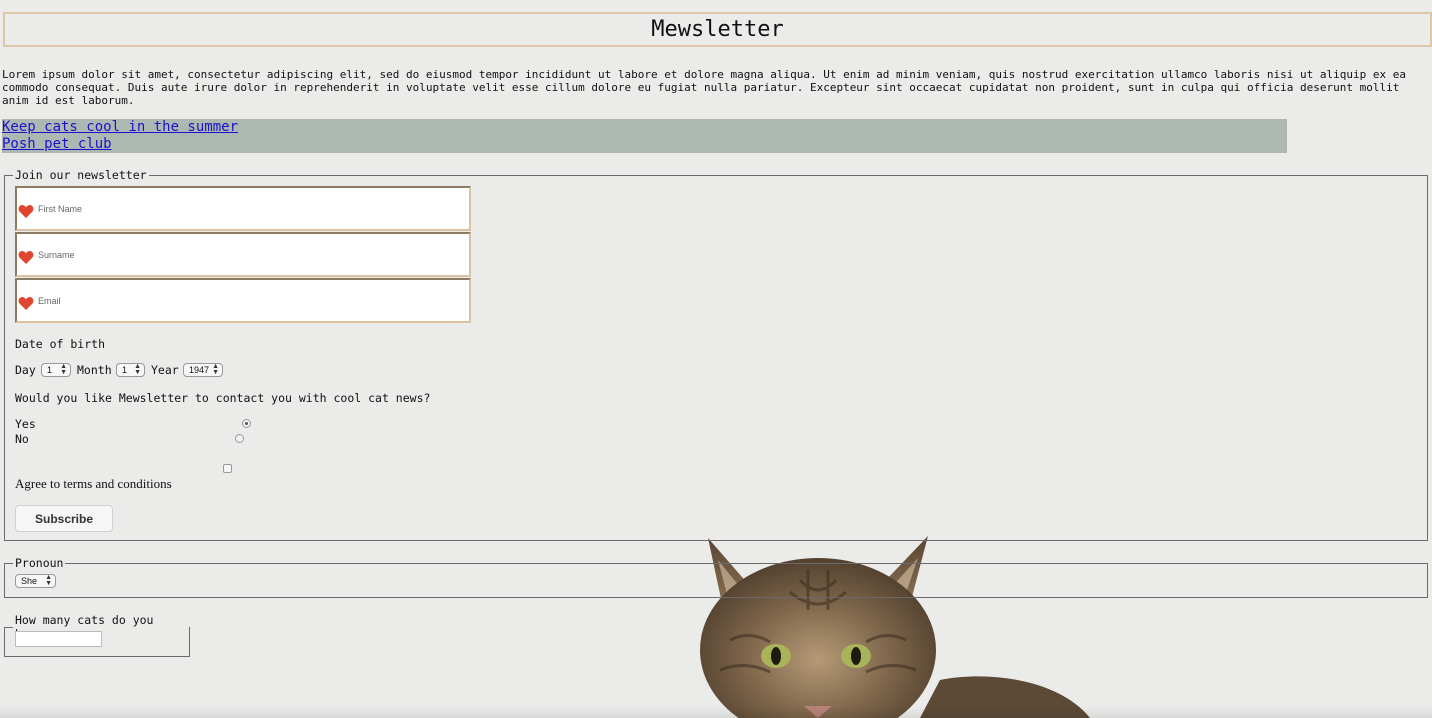 This screenshot has width=1432, height=718. Describe the element at coordinates (93, 483) in the screenshot. I see `terms-label: Agree to terms and conditions` at that location.